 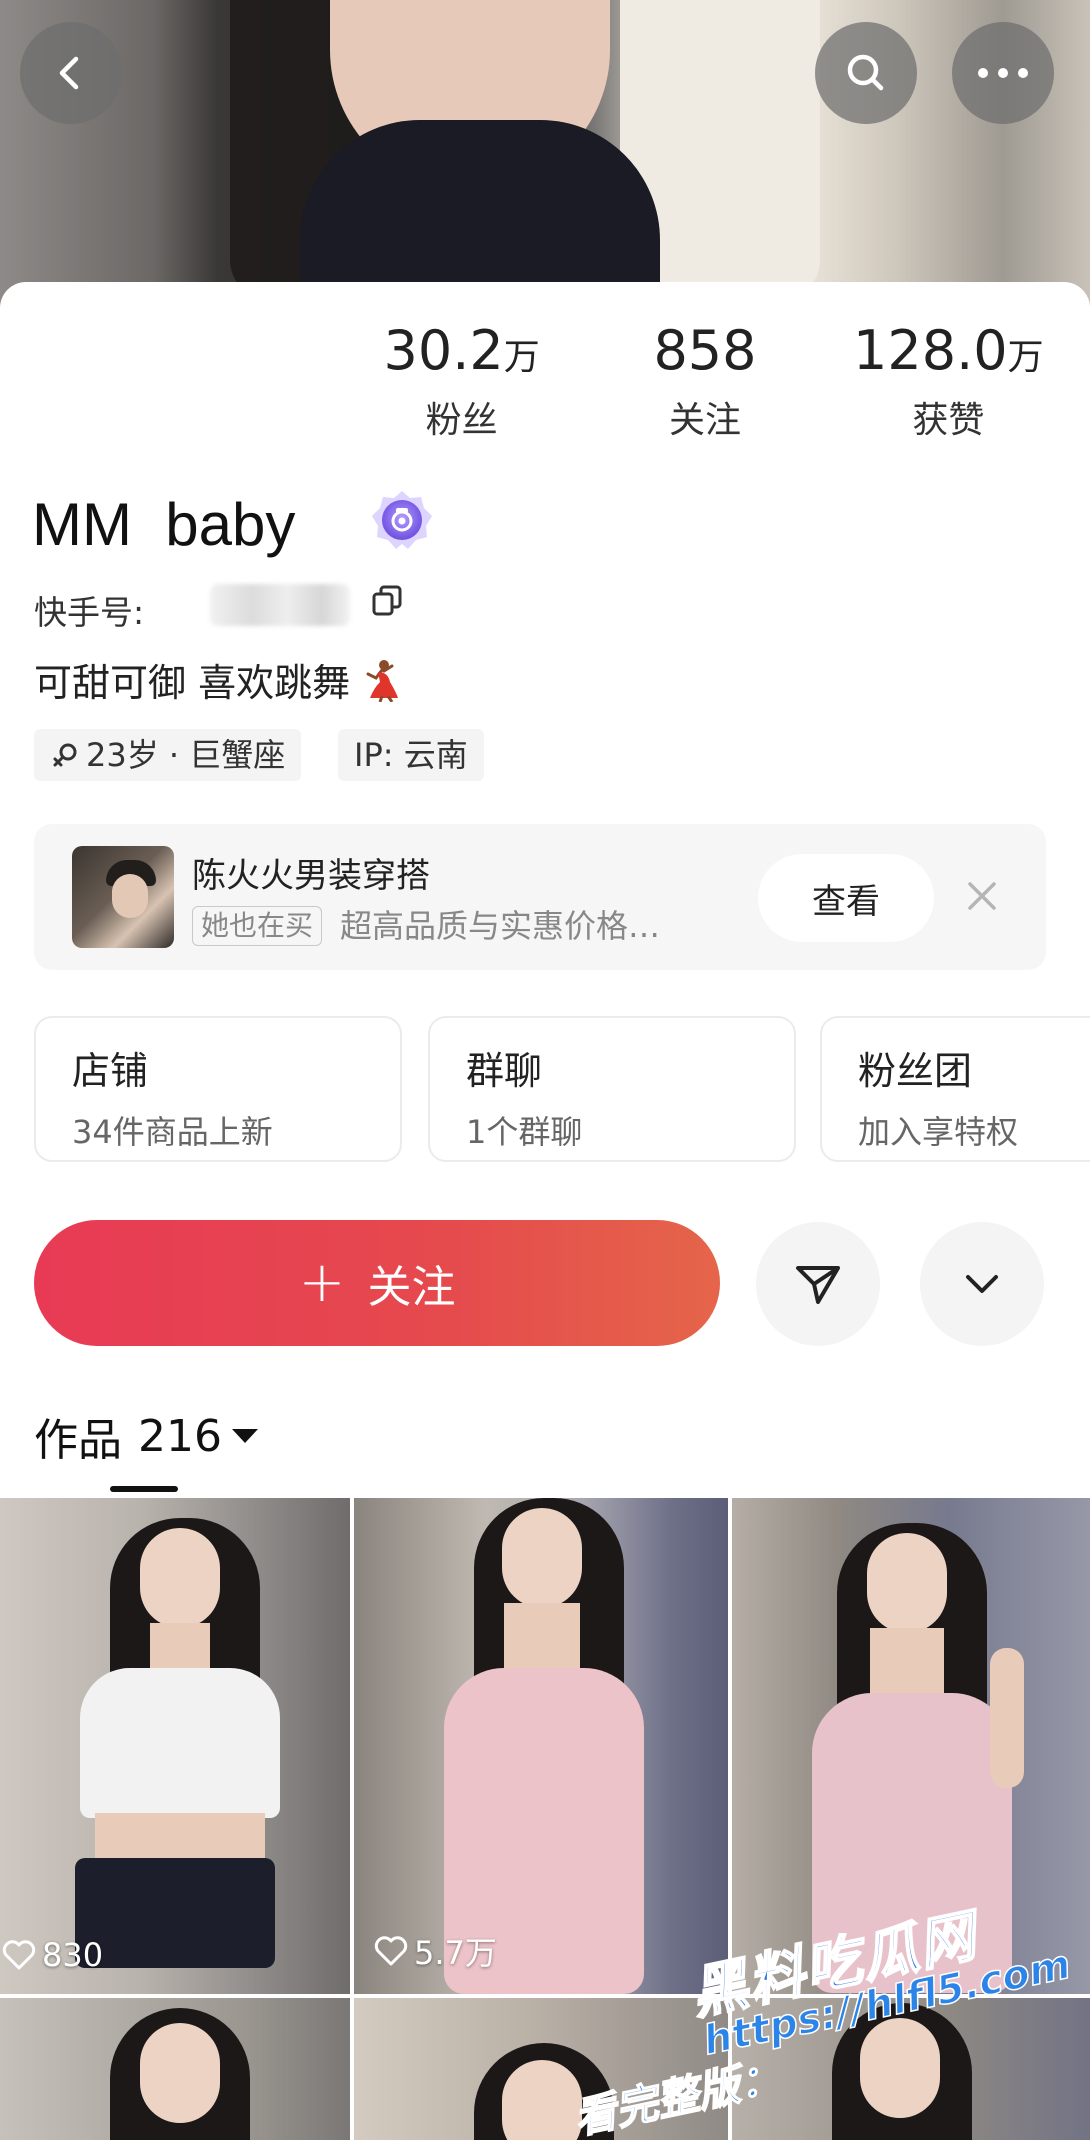 I want to click on more-icon, so click(x=1003, y=73).